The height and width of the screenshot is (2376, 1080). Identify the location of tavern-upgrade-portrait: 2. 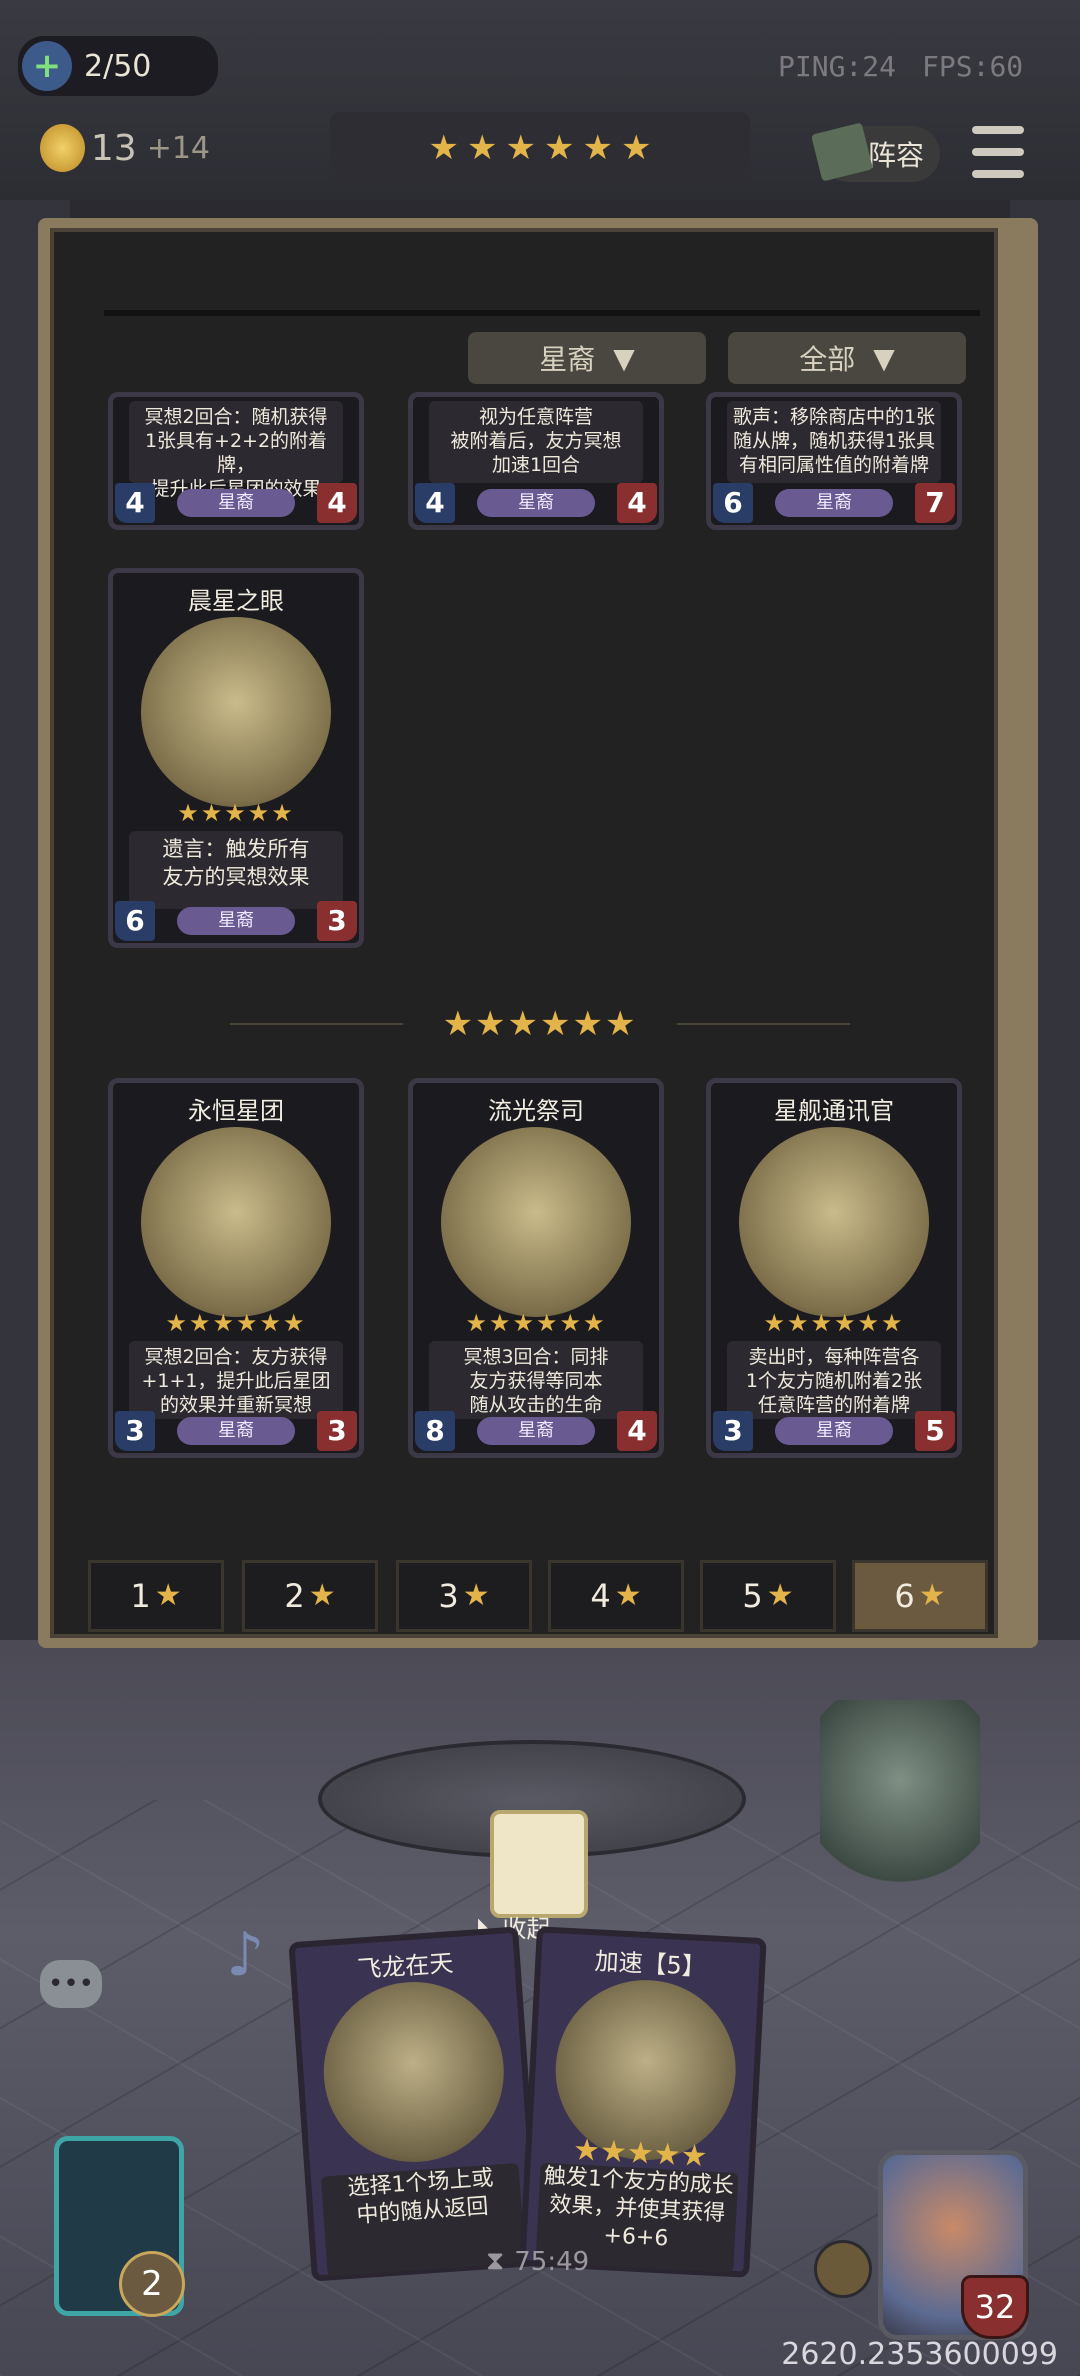
(119, 2226).